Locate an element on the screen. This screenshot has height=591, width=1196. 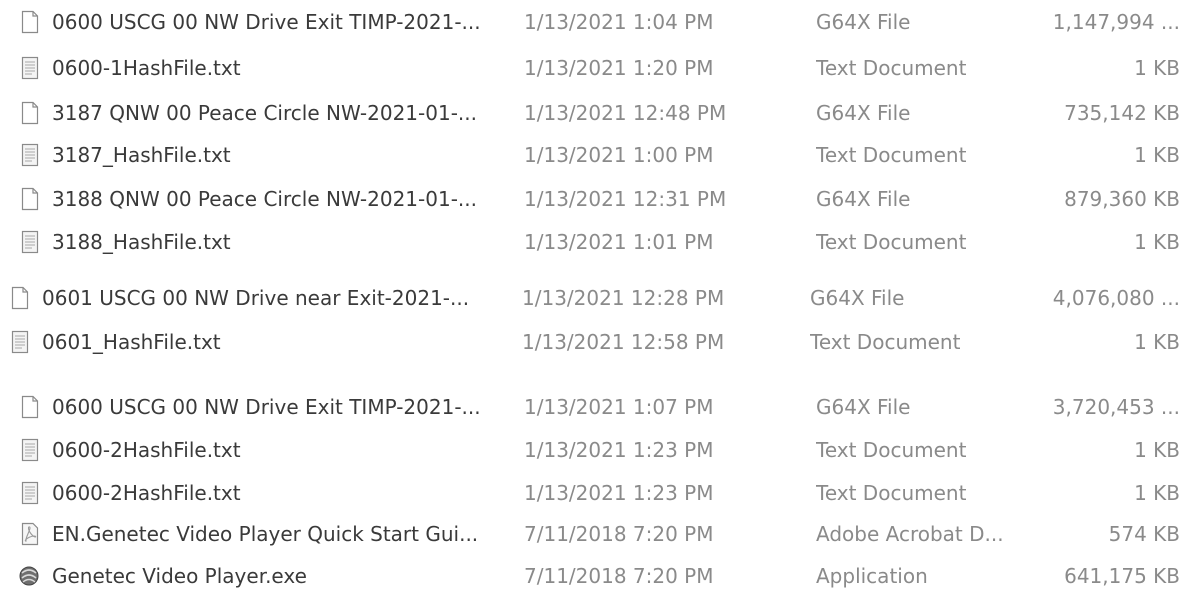
file-name: 0601_HashFile.txt is located at coordinates (131, 342).